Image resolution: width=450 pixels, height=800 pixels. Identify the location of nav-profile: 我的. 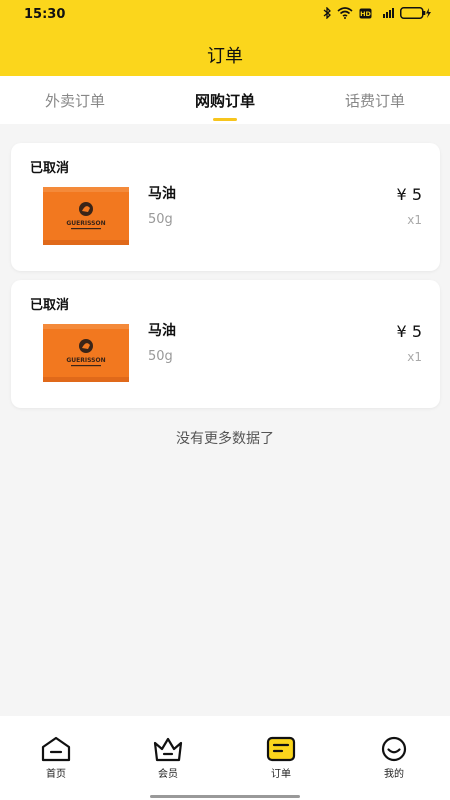
(394, 758).